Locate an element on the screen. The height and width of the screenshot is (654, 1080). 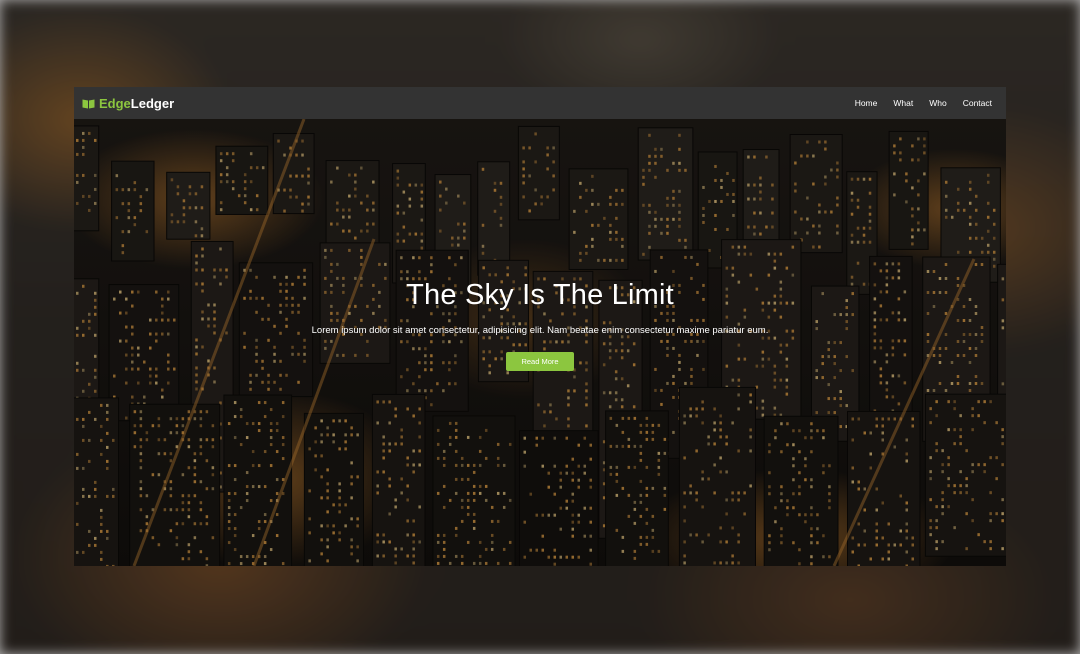
nav-link-who: Who is located at coordinates (937, 103).